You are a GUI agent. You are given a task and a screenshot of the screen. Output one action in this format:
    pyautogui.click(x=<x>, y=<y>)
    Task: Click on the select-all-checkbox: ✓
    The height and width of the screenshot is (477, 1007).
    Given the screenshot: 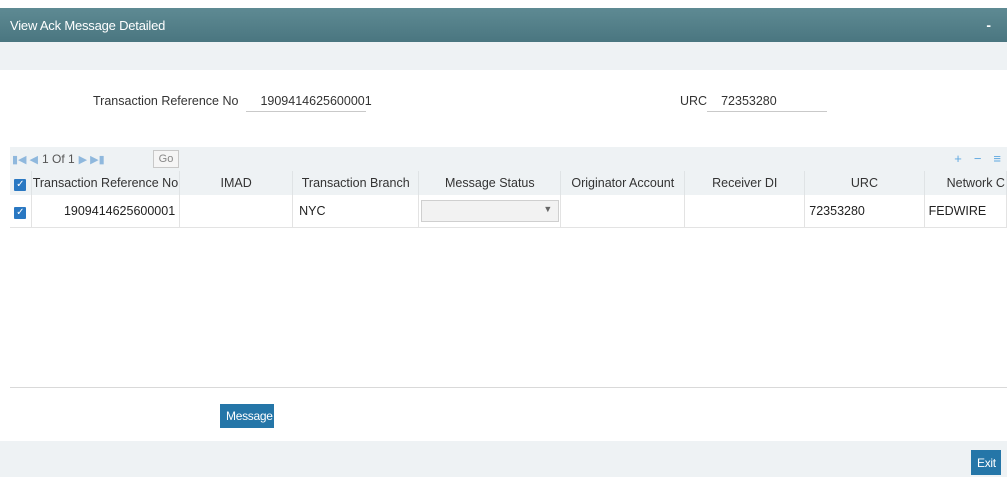 What is the action you would take?
    pyautogui.click(x=21, y=183)
    